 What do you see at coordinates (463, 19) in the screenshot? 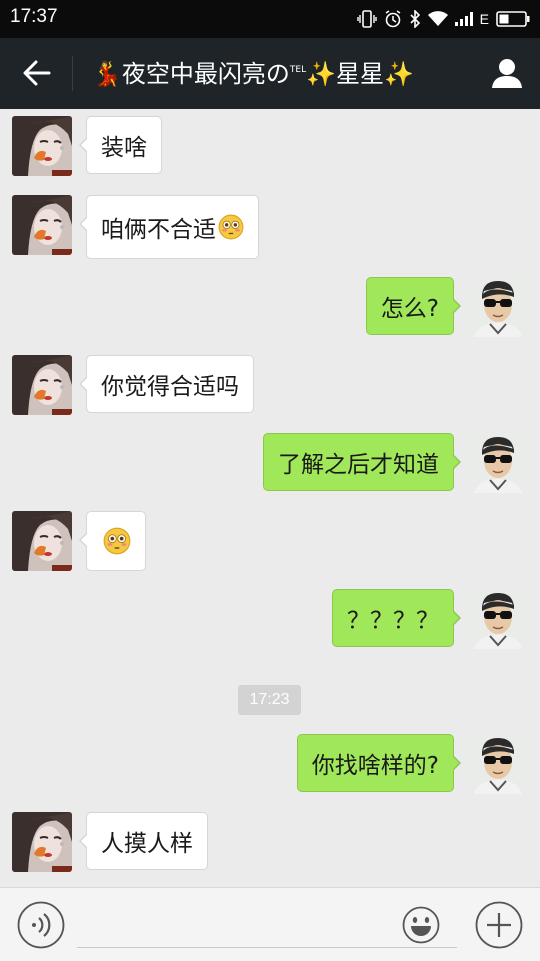
I see `signal-icon` at bounding box center [463, 19].